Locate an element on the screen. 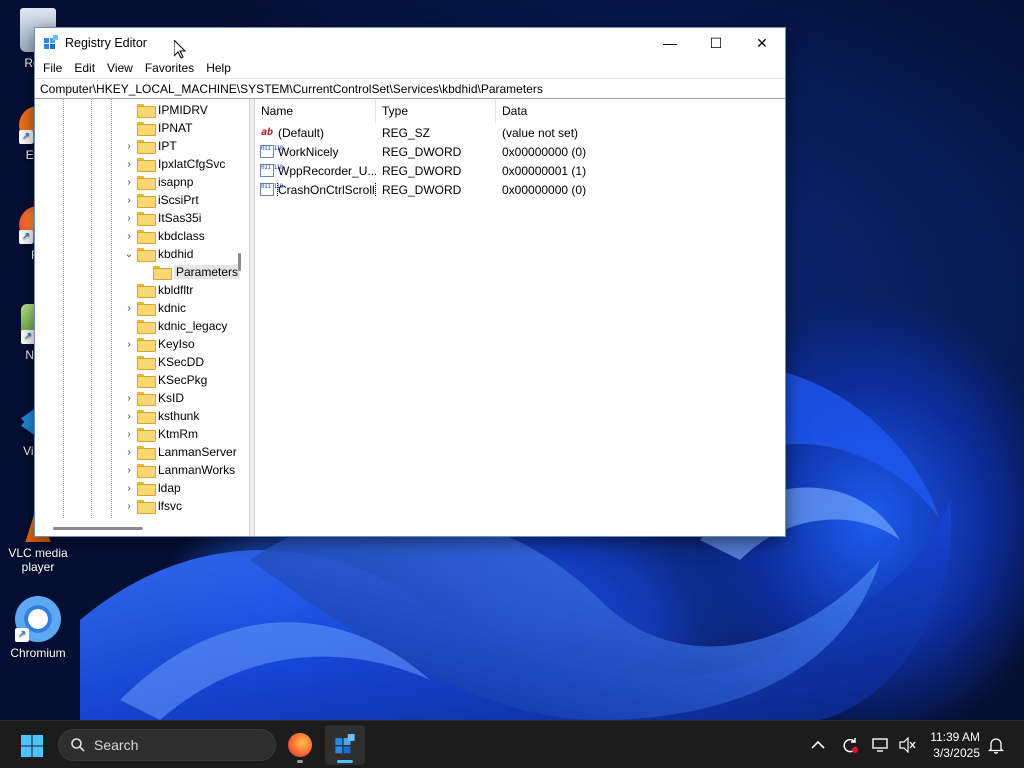 The image size is (1024, 768). tree-item-label: kdnic is located at coordinates (172, 308).